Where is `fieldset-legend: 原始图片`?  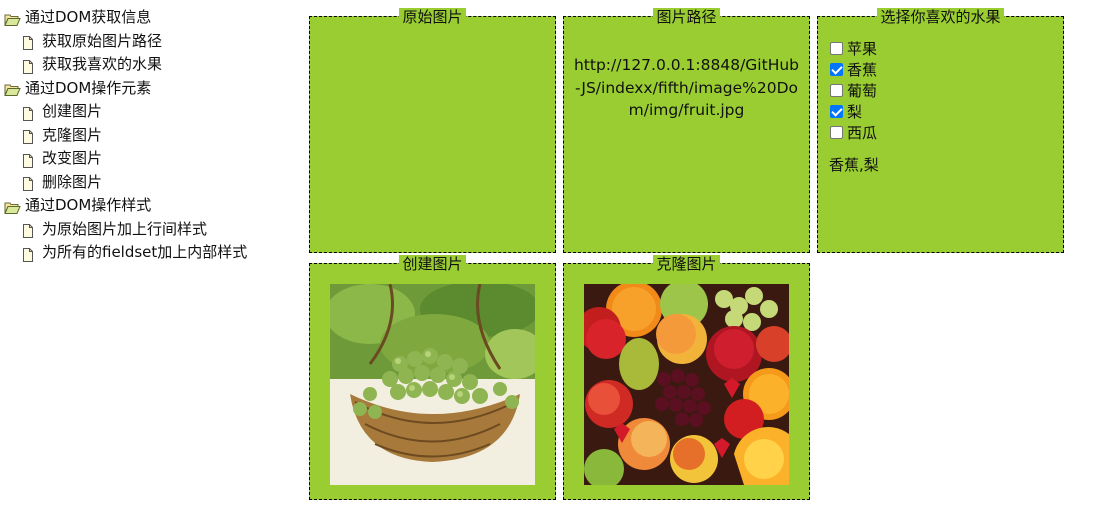 fieldset-legend: 原始图片 is located at coordinates (432, 17).